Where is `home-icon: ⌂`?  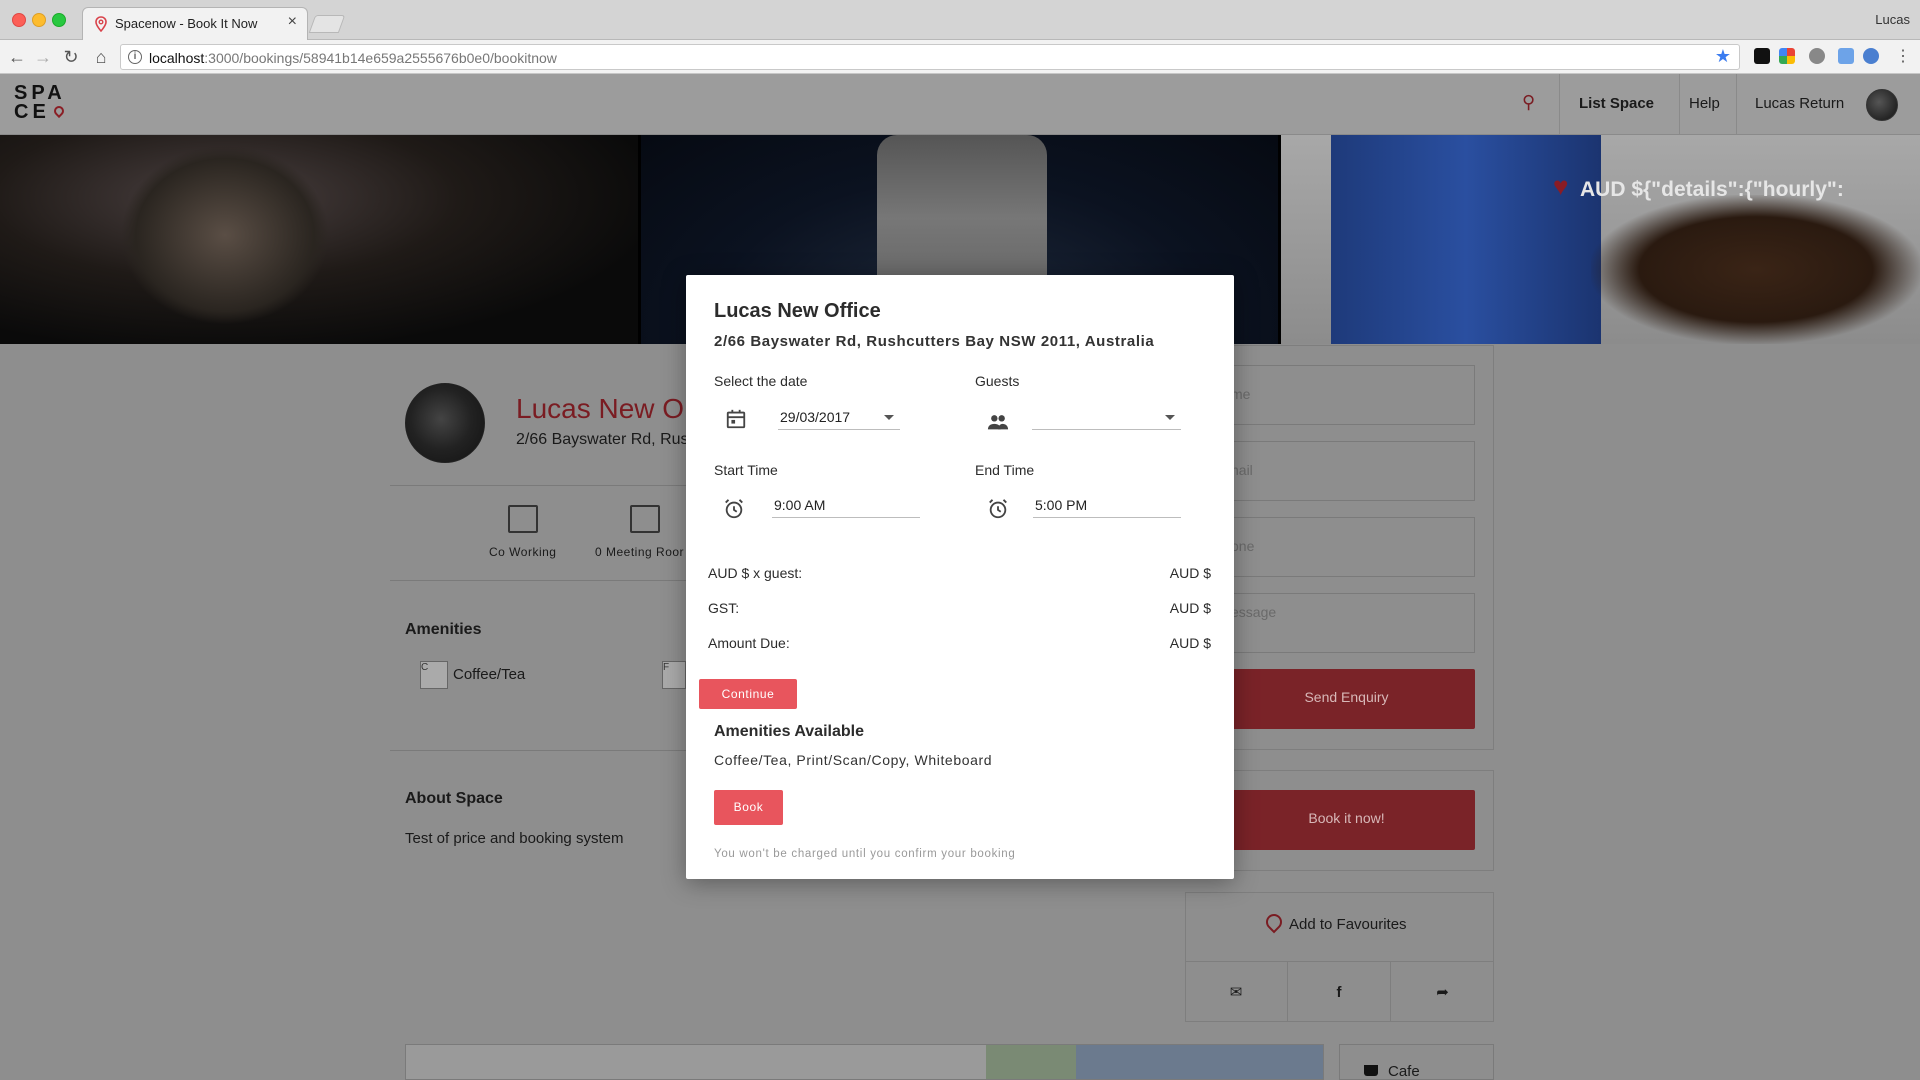 home-icon: ⌂ is located at coordinates (101, 57).